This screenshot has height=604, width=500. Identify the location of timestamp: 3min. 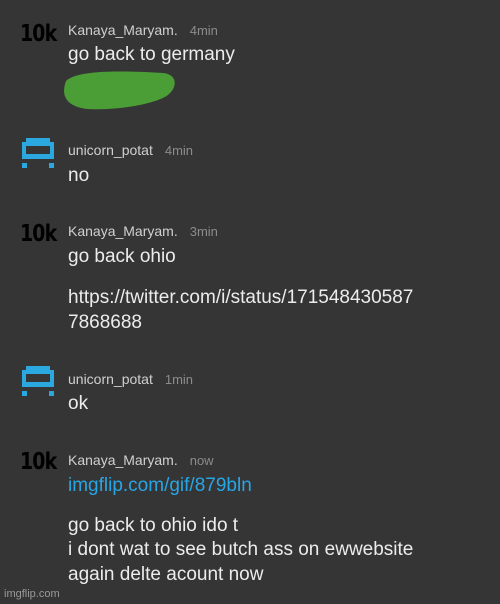
(203, 231).